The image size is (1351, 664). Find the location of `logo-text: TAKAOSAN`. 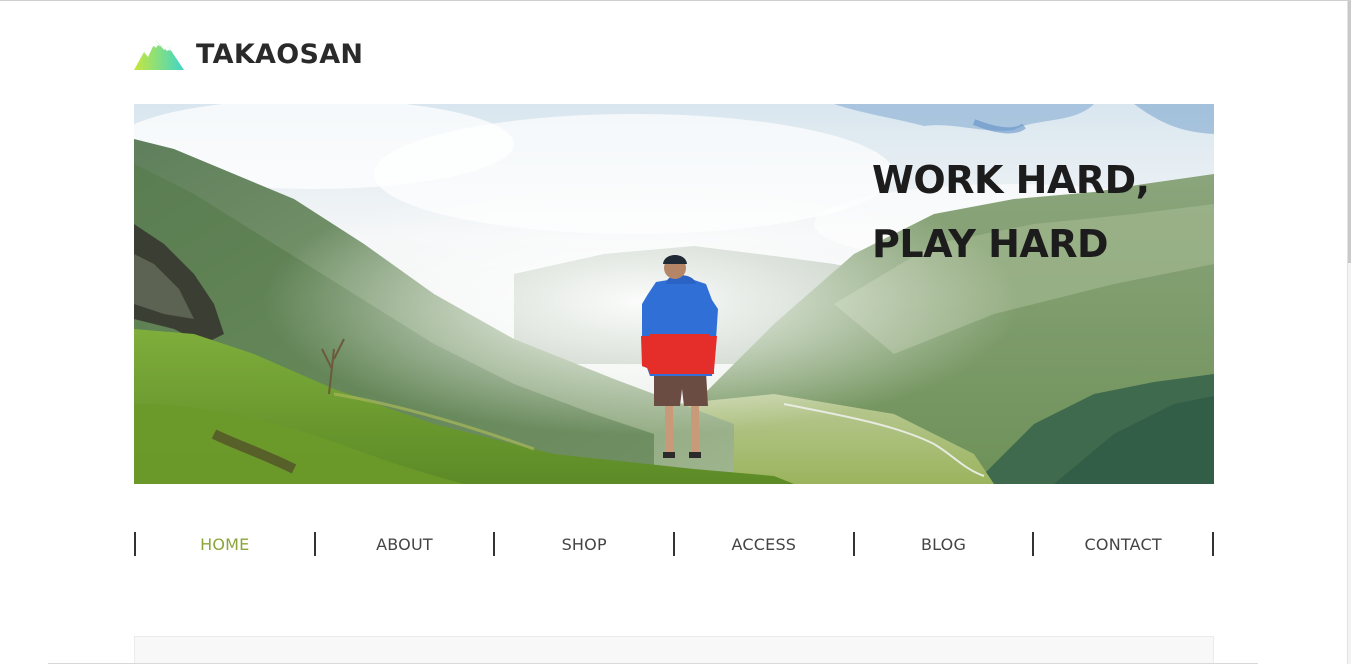

logo-text: TAKAOSAN is located at coordinates (280, 54).